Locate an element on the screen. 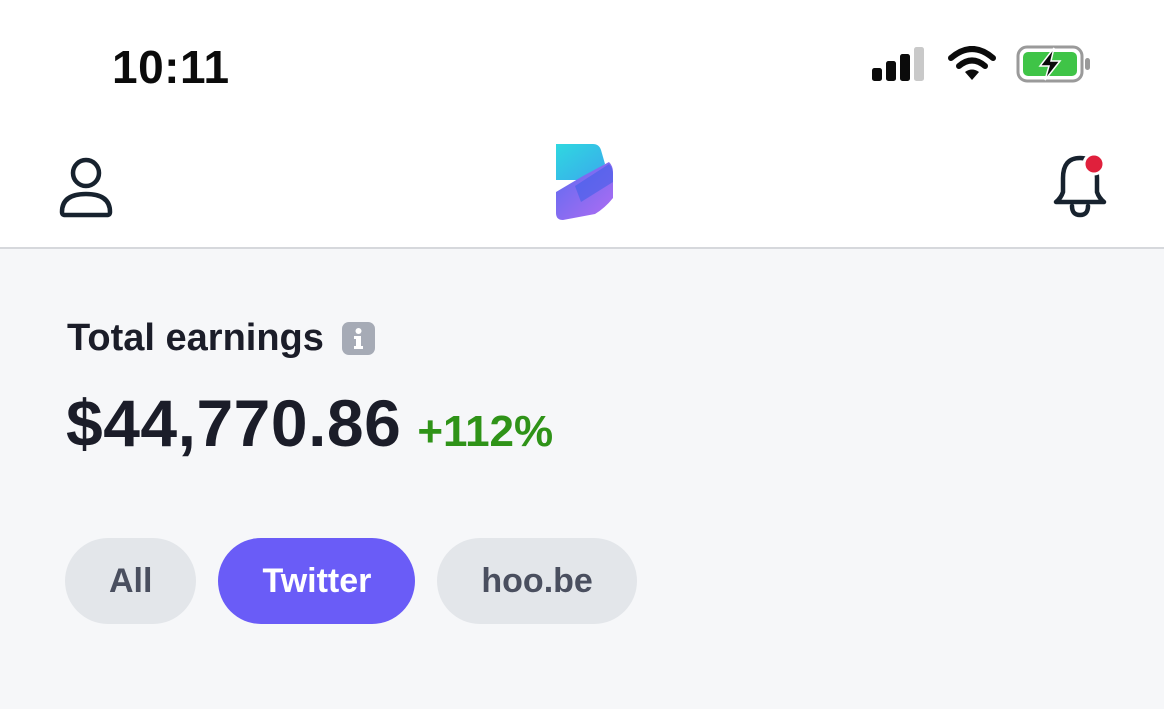 The height and width of the screenshot is (709, 1164). earnings-title: Total earnings is located at coordinates (195, 338).